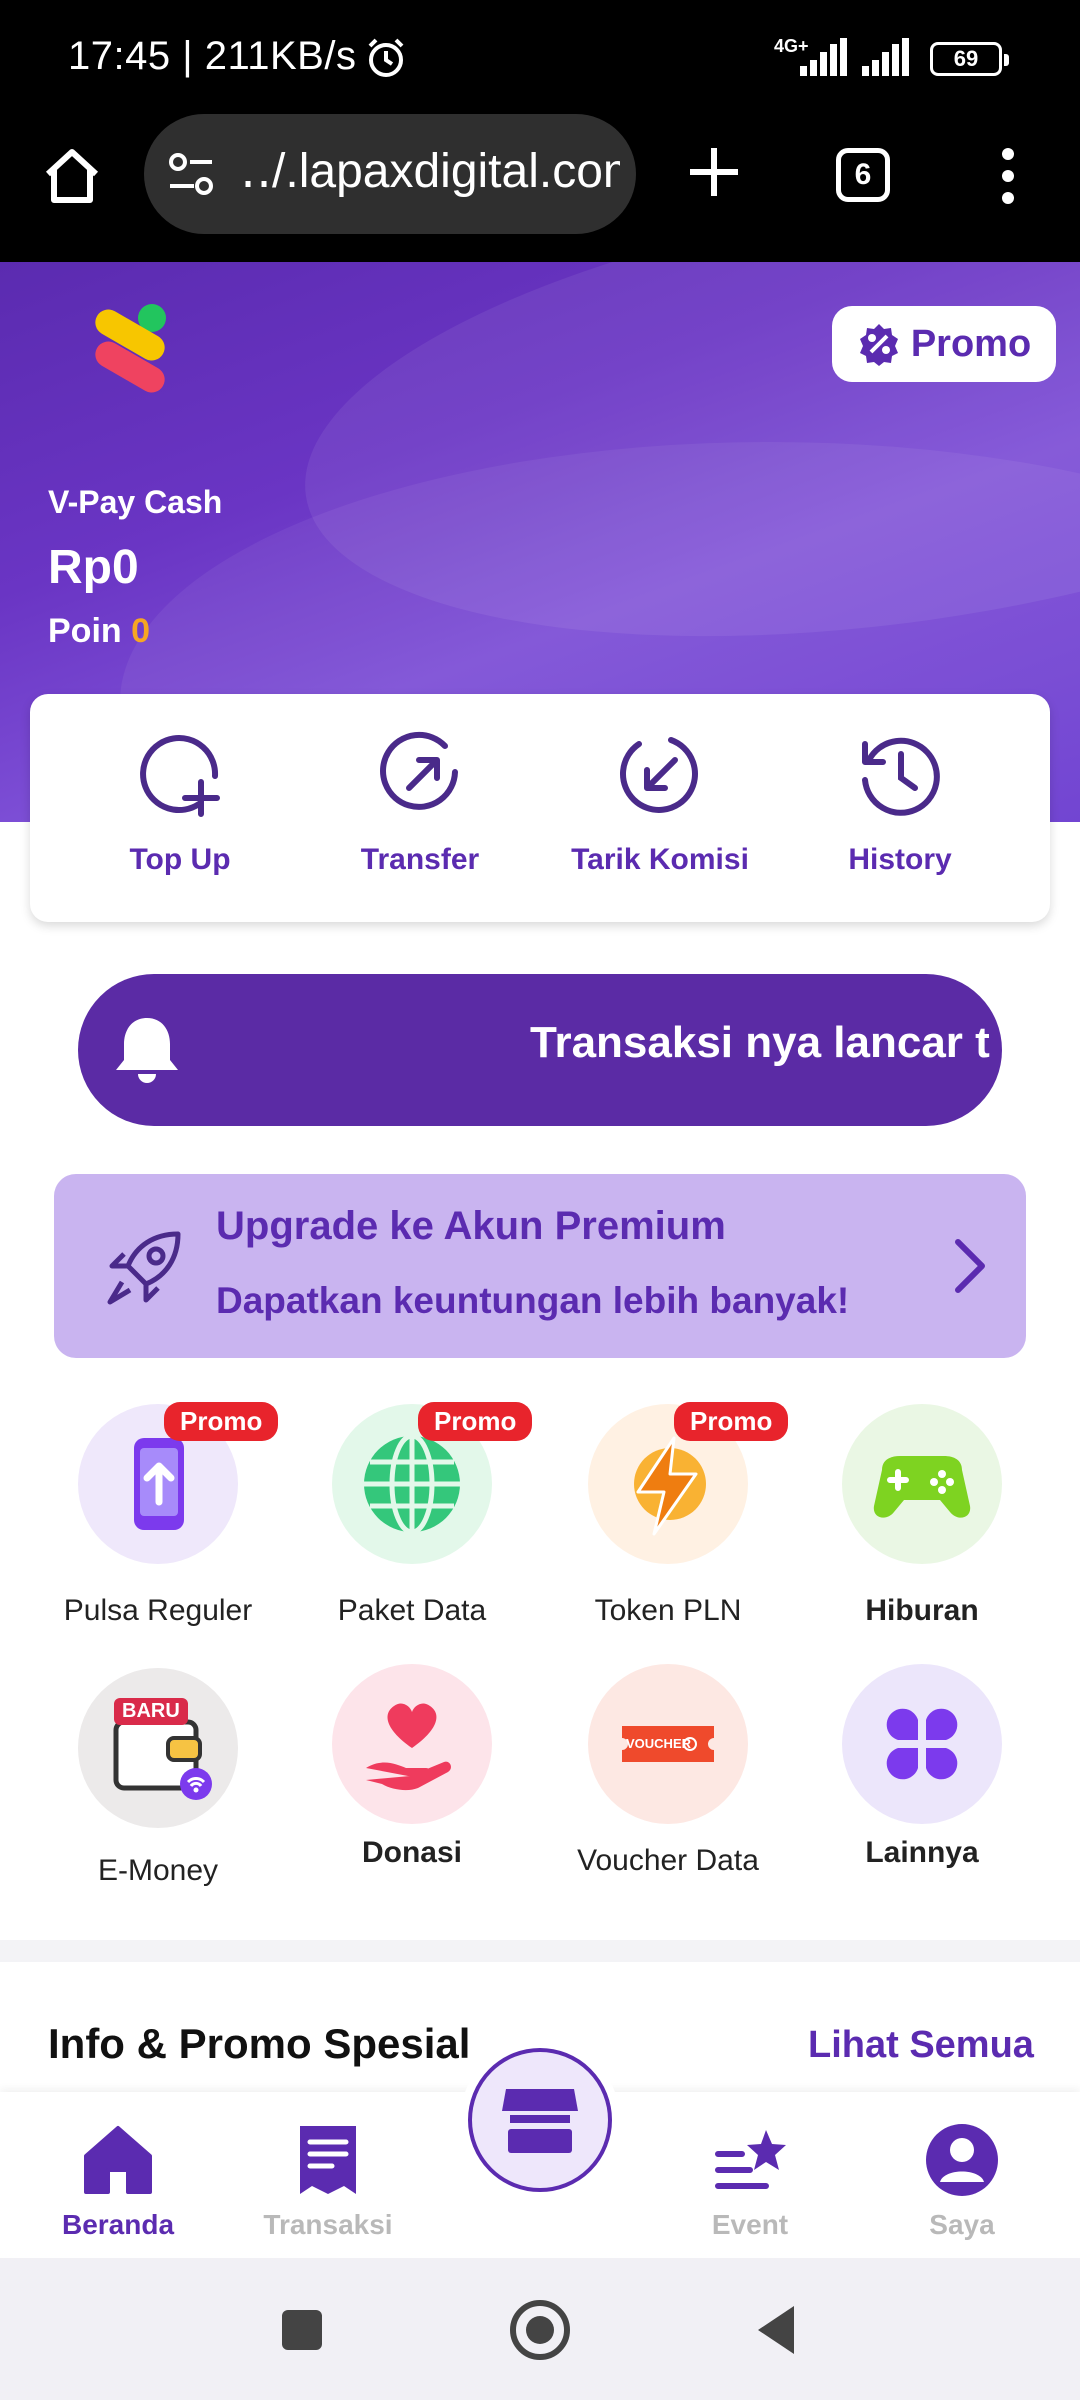  What do you see at coordinates (668, 1610) in the screenshot?
I see `service-label: Token PLN` at bounding box center [668, 1610].